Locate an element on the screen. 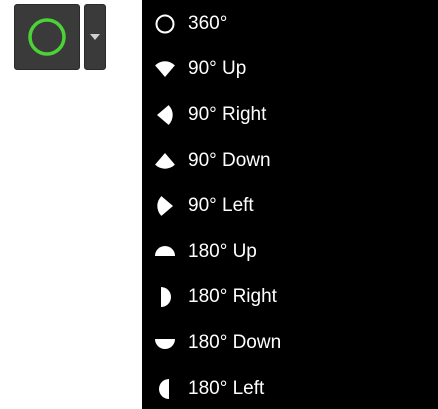 Image resolution: width=438 pixels, height=409 pixels. menu-item-180-right: 180° Right is located at coordinates (290, 298).